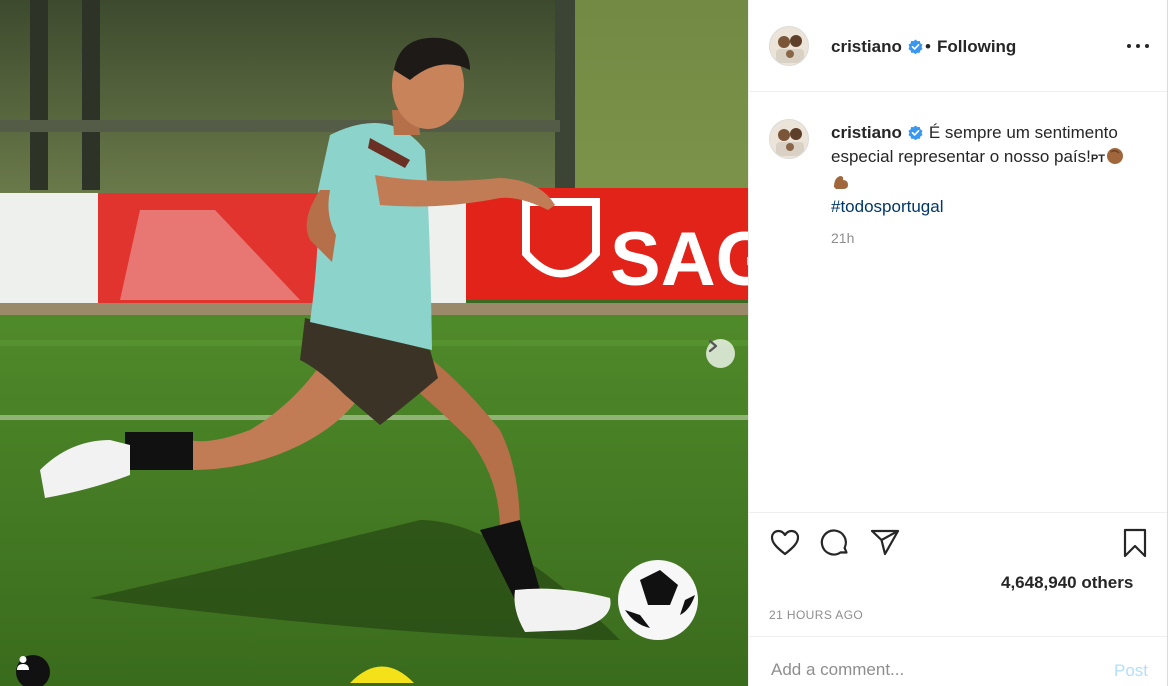 The height and width of the screenshot is (686, 1169). What do you see at coordinates (816, 615) in the screenshot?
I see `post-timestamp: 21 HOURS AGO` at bounding box center [816, 615].